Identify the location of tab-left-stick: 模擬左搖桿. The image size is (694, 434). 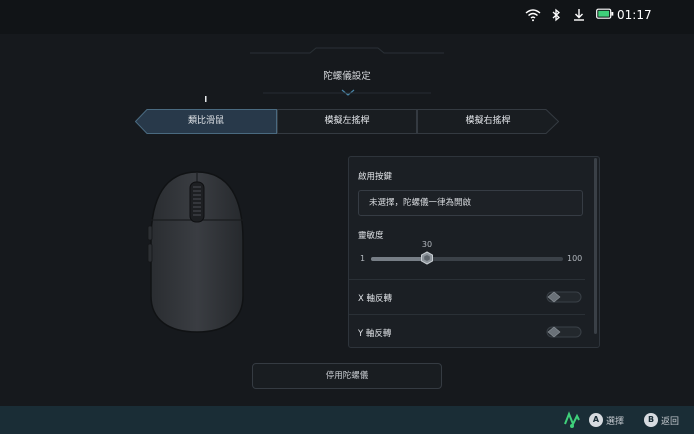
(347, 121).